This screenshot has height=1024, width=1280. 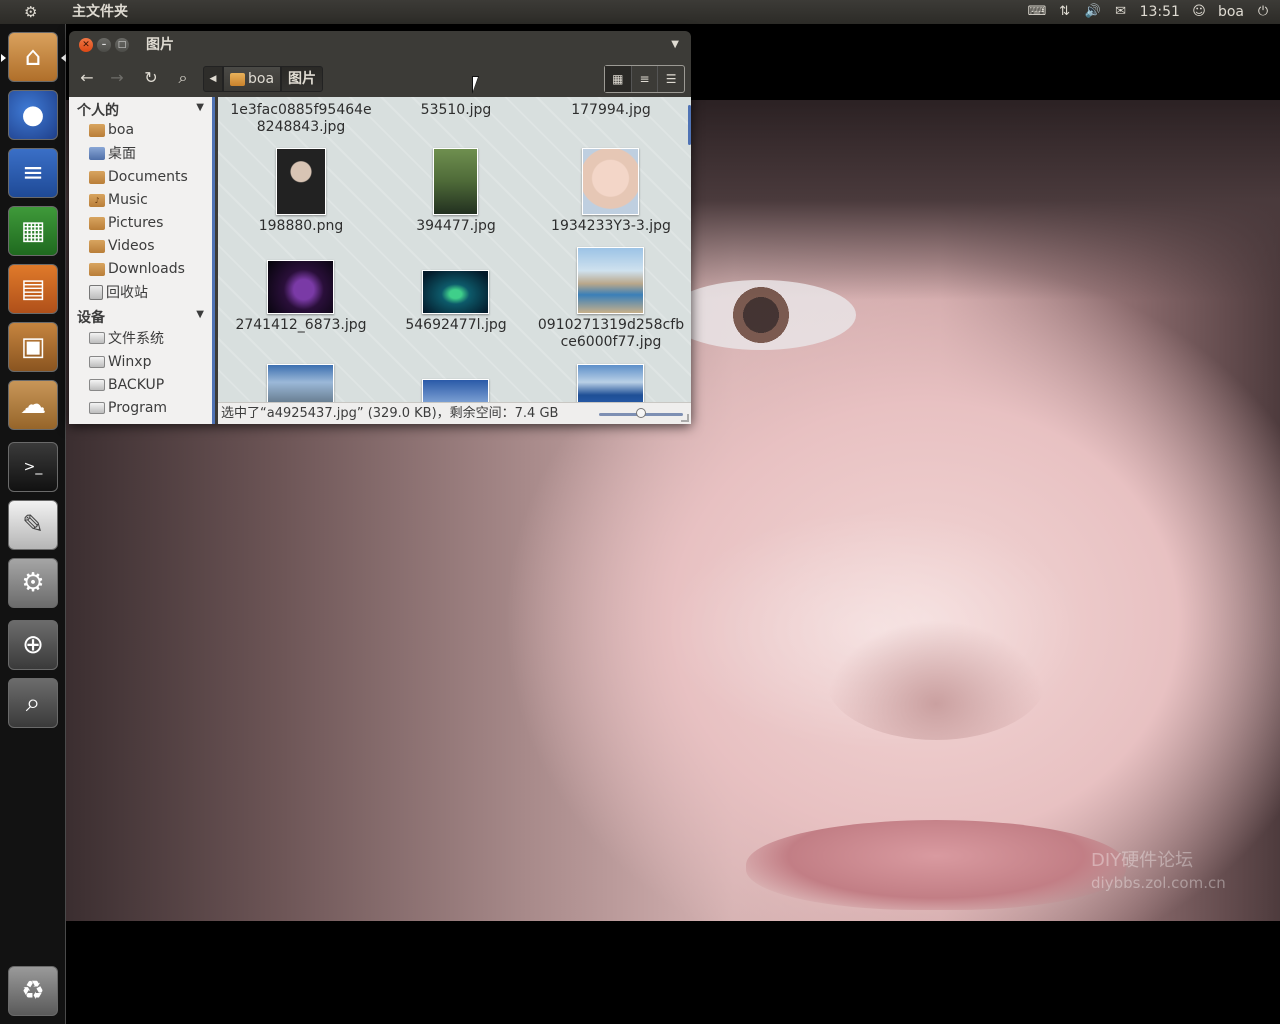 I want to click on sidebar-item-desktop: 桌面, so click(x=112, y=153).